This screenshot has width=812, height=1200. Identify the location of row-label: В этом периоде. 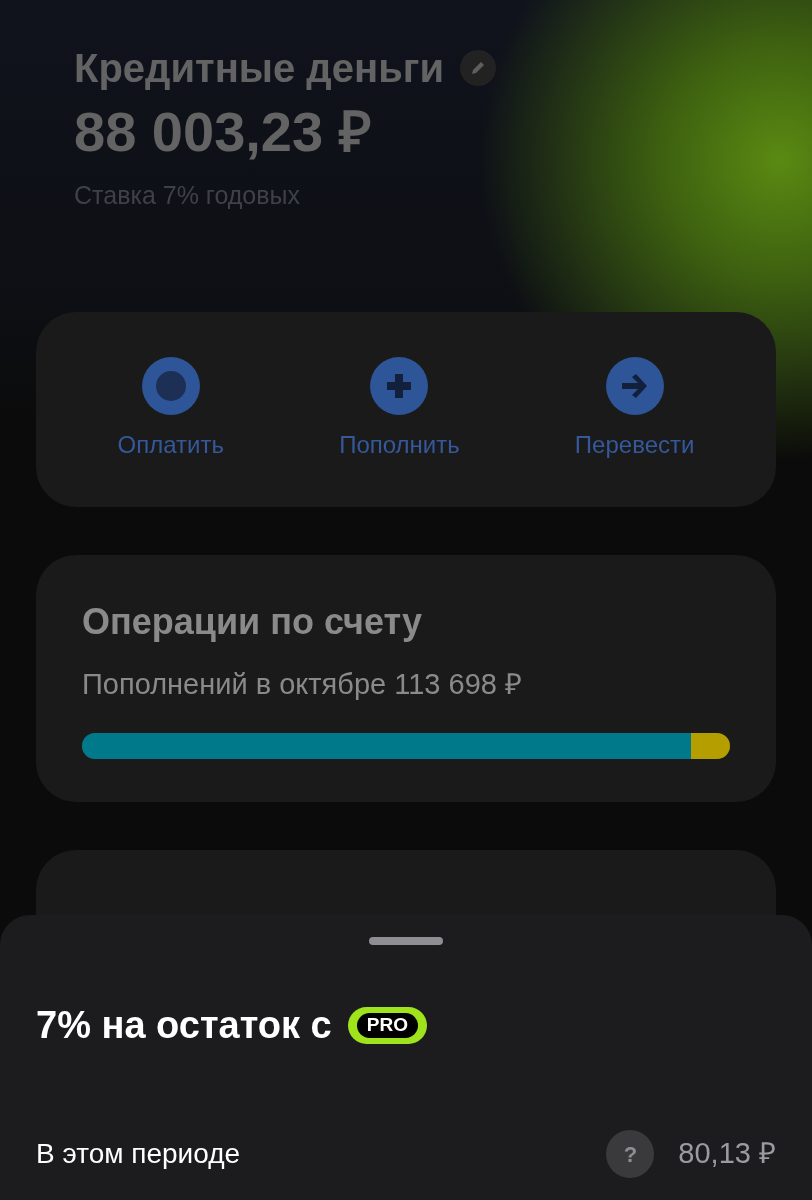
(139, 1154).